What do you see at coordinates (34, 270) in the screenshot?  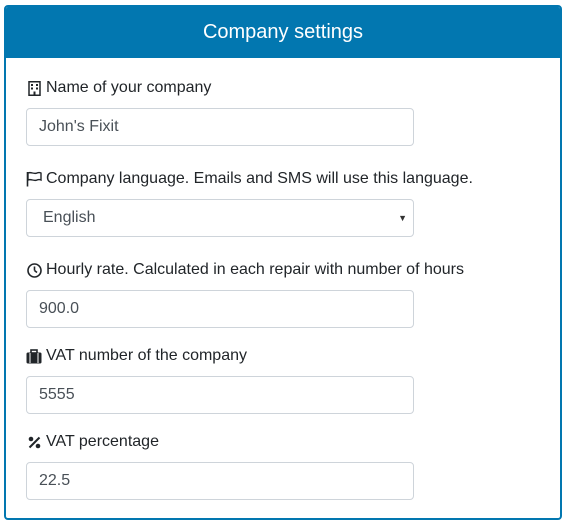 I see `clock-icon` at bounding box center [34, 270].